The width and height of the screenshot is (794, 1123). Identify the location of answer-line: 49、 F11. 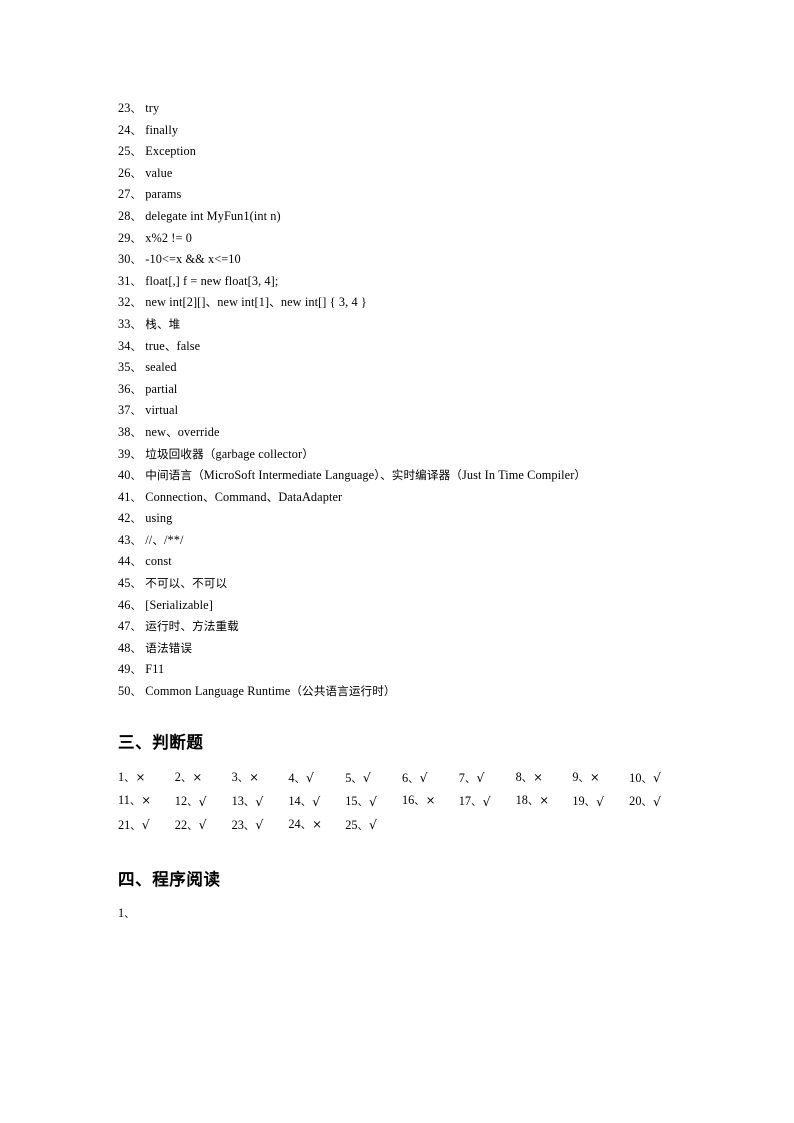
(397, 670).